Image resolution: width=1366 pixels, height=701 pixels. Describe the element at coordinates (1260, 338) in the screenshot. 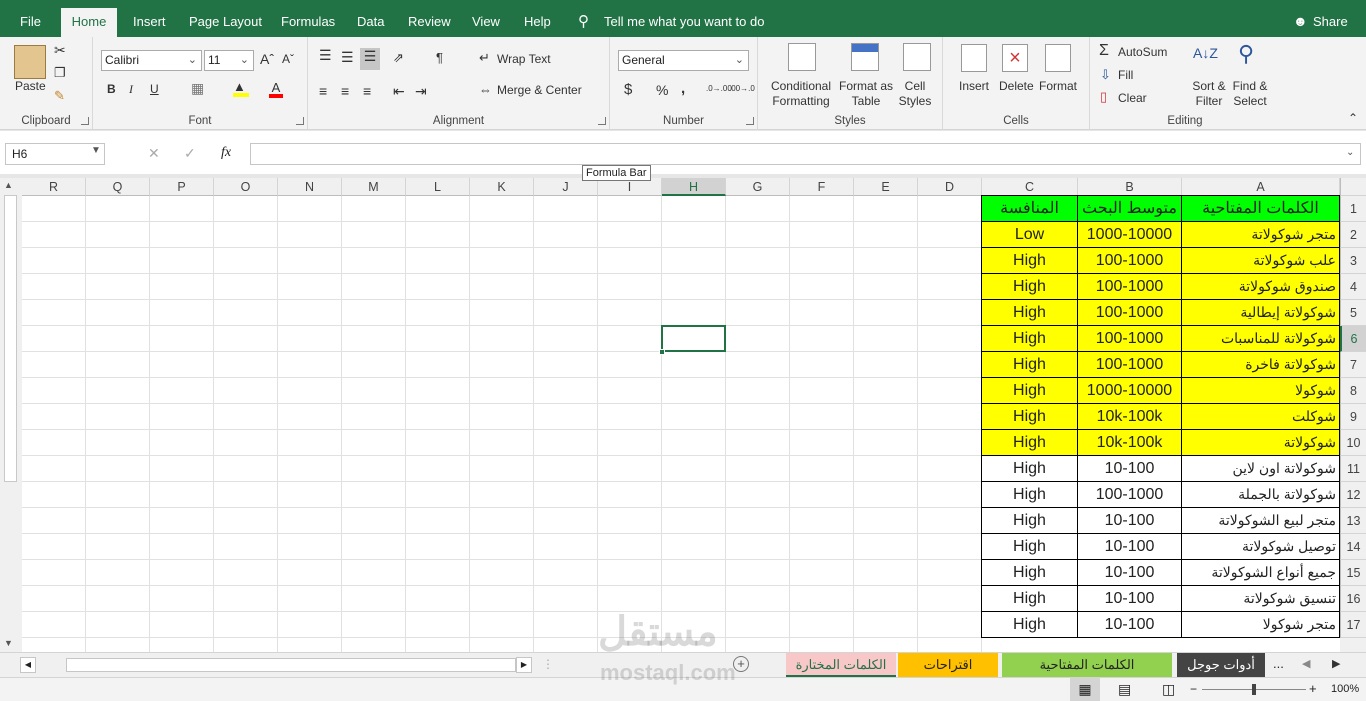

I see `keyword-cell: شوكولاتة للمناسبات` at that location.